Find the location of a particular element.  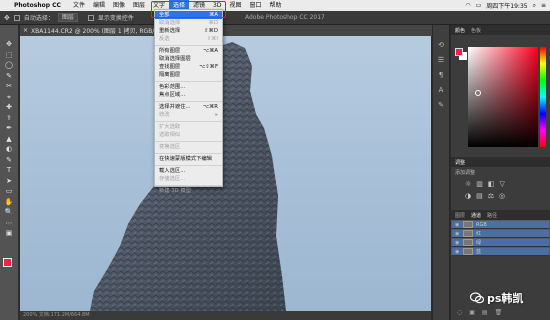

quick-select-tool-icon: ✎ is located at coordinates (9, 76).